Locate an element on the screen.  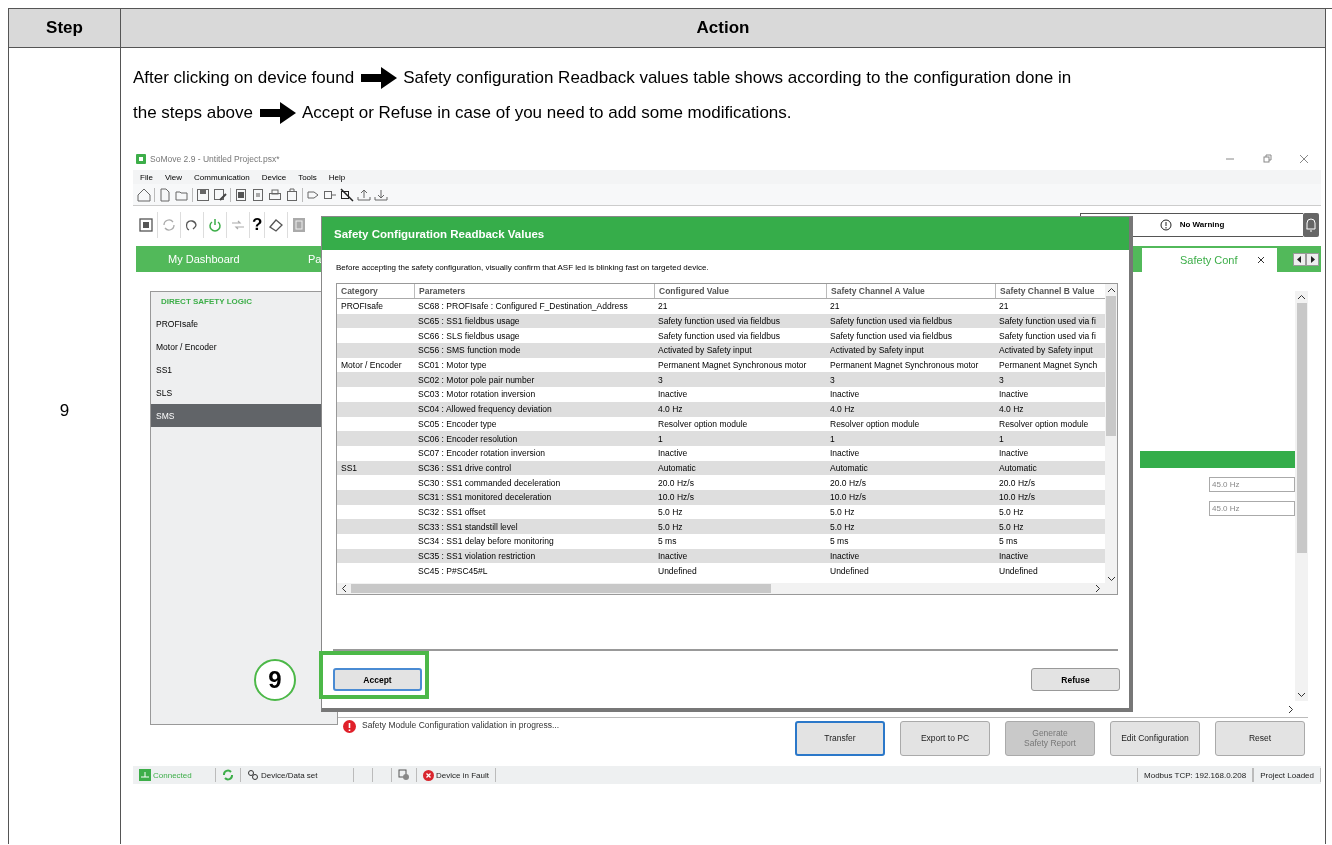
table-cell-text: SC32 : SS1 offset is located at coordinates (452, 512).